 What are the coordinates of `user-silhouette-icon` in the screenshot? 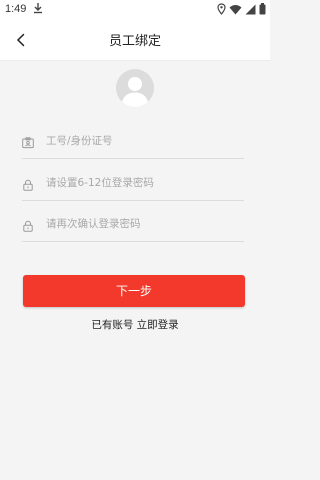 It's located at (135, 92).